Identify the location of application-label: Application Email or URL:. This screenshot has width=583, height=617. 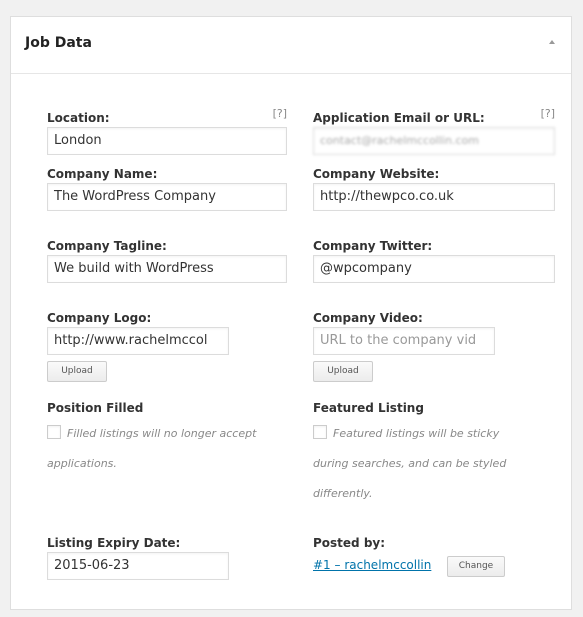
(399, 118).